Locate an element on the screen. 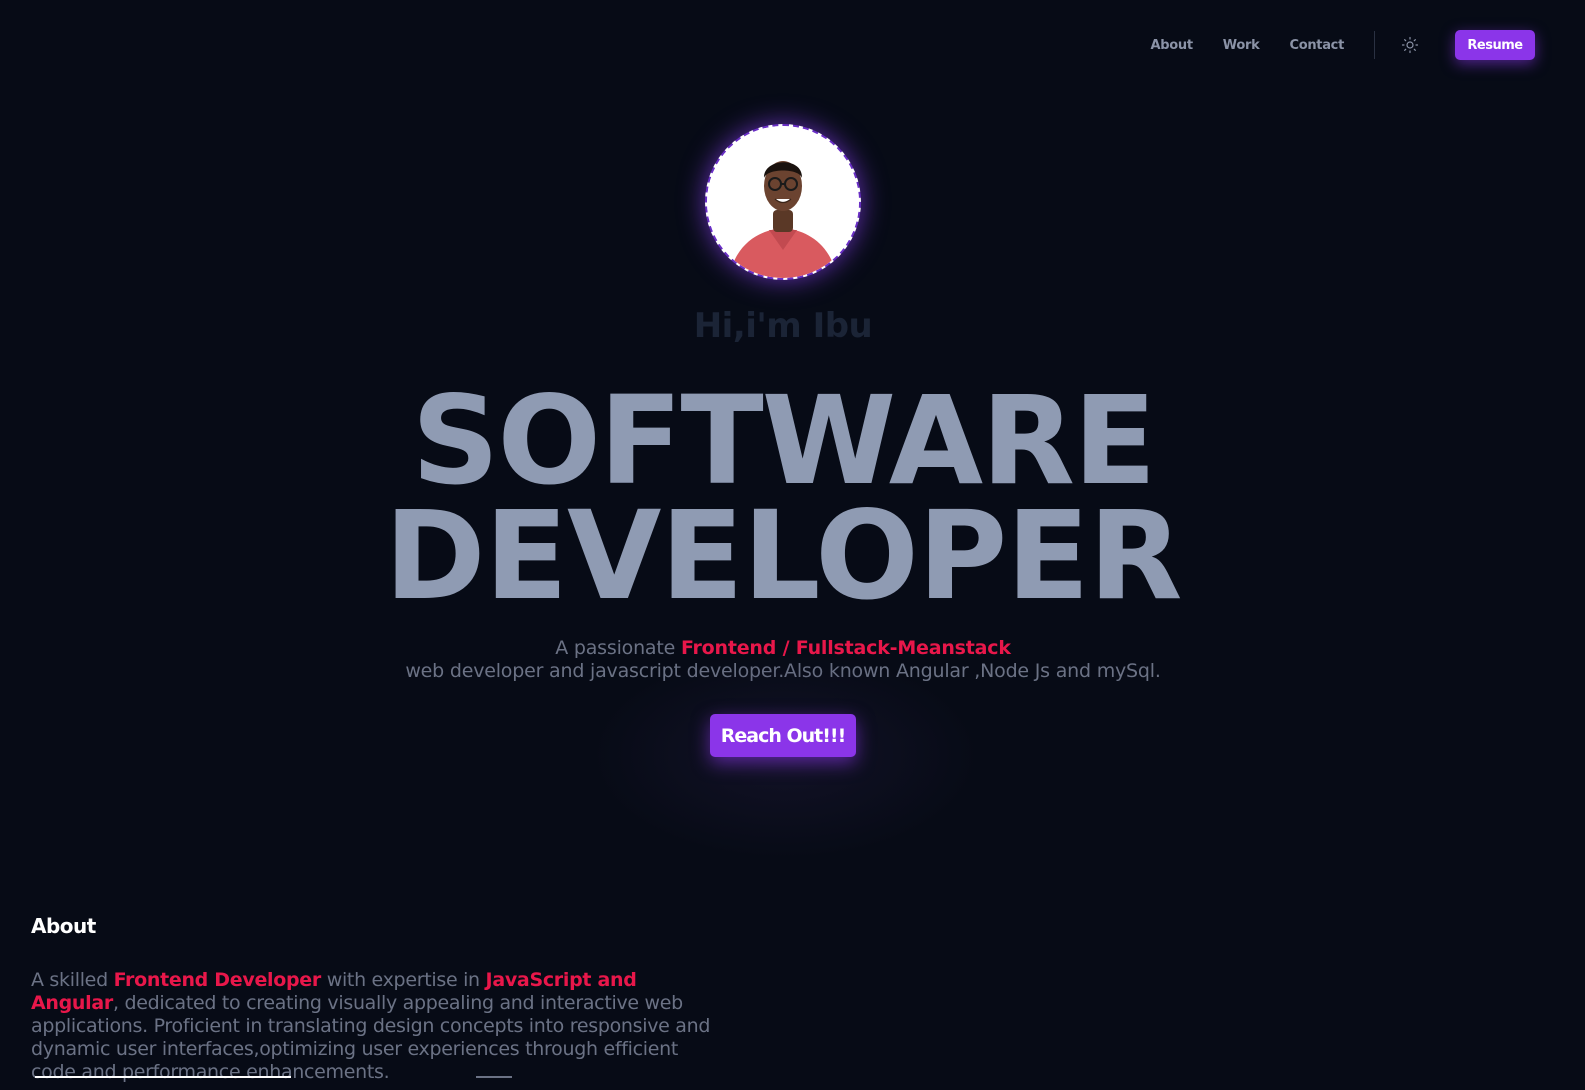 This screenshot has height=1090, width=1585. reach-out-button: Reach Out!!! is located at coordinates (783, 735).